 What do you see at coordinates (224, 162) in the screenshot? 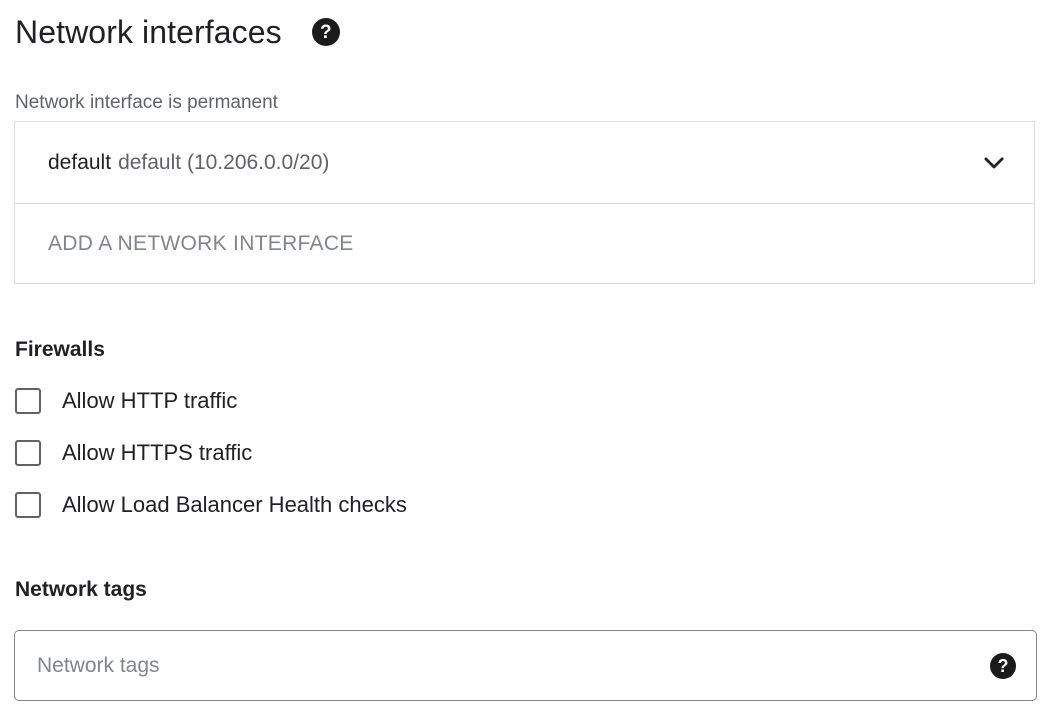
I see `network-interface-detail: default (10.206.0.0/20)` at bounding box center [224, 162].